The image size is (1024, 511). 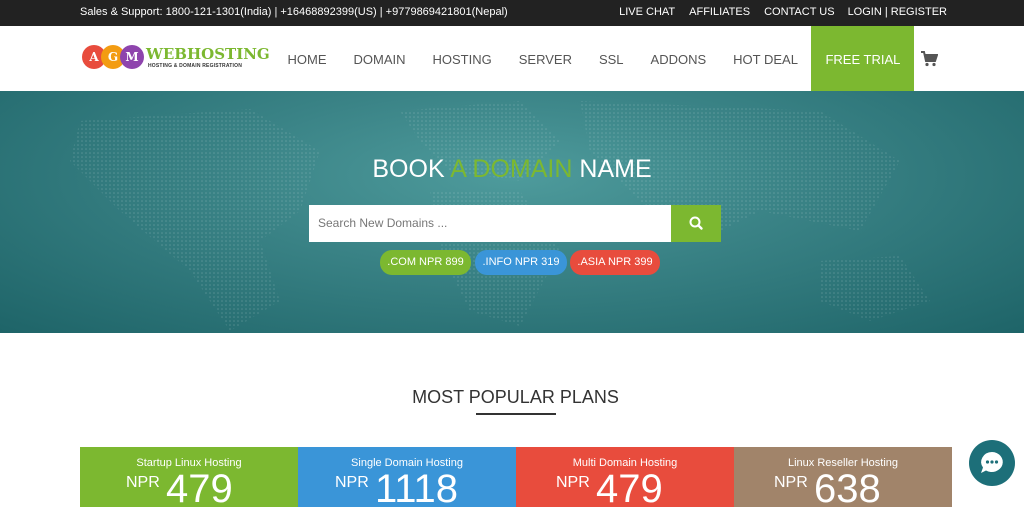 I want to click on plan-card-linux-reseller: Linux Reseller Hosting NPR 638, so click(x=843, y=479).